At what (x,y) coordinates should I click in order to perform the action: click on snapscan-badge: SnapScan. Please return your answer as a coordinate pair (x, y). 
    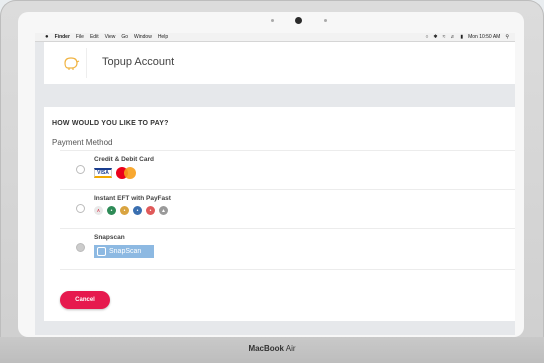
    Looking at the image, I should click on (124, 251).